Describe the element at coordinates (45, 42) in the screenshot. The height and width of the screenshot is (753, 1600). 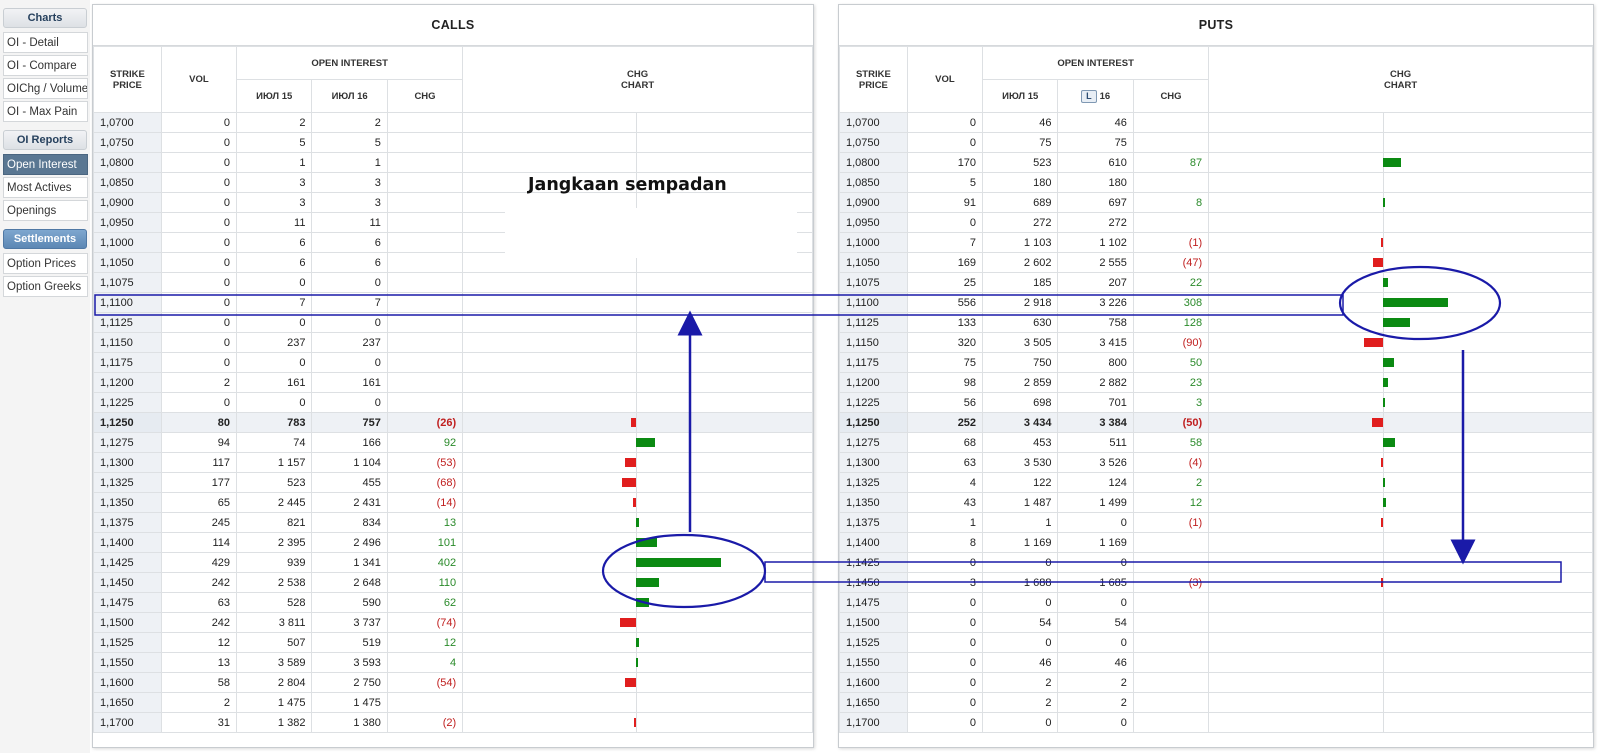
I see `nav-oi-detail: OI - Detail` at that location.